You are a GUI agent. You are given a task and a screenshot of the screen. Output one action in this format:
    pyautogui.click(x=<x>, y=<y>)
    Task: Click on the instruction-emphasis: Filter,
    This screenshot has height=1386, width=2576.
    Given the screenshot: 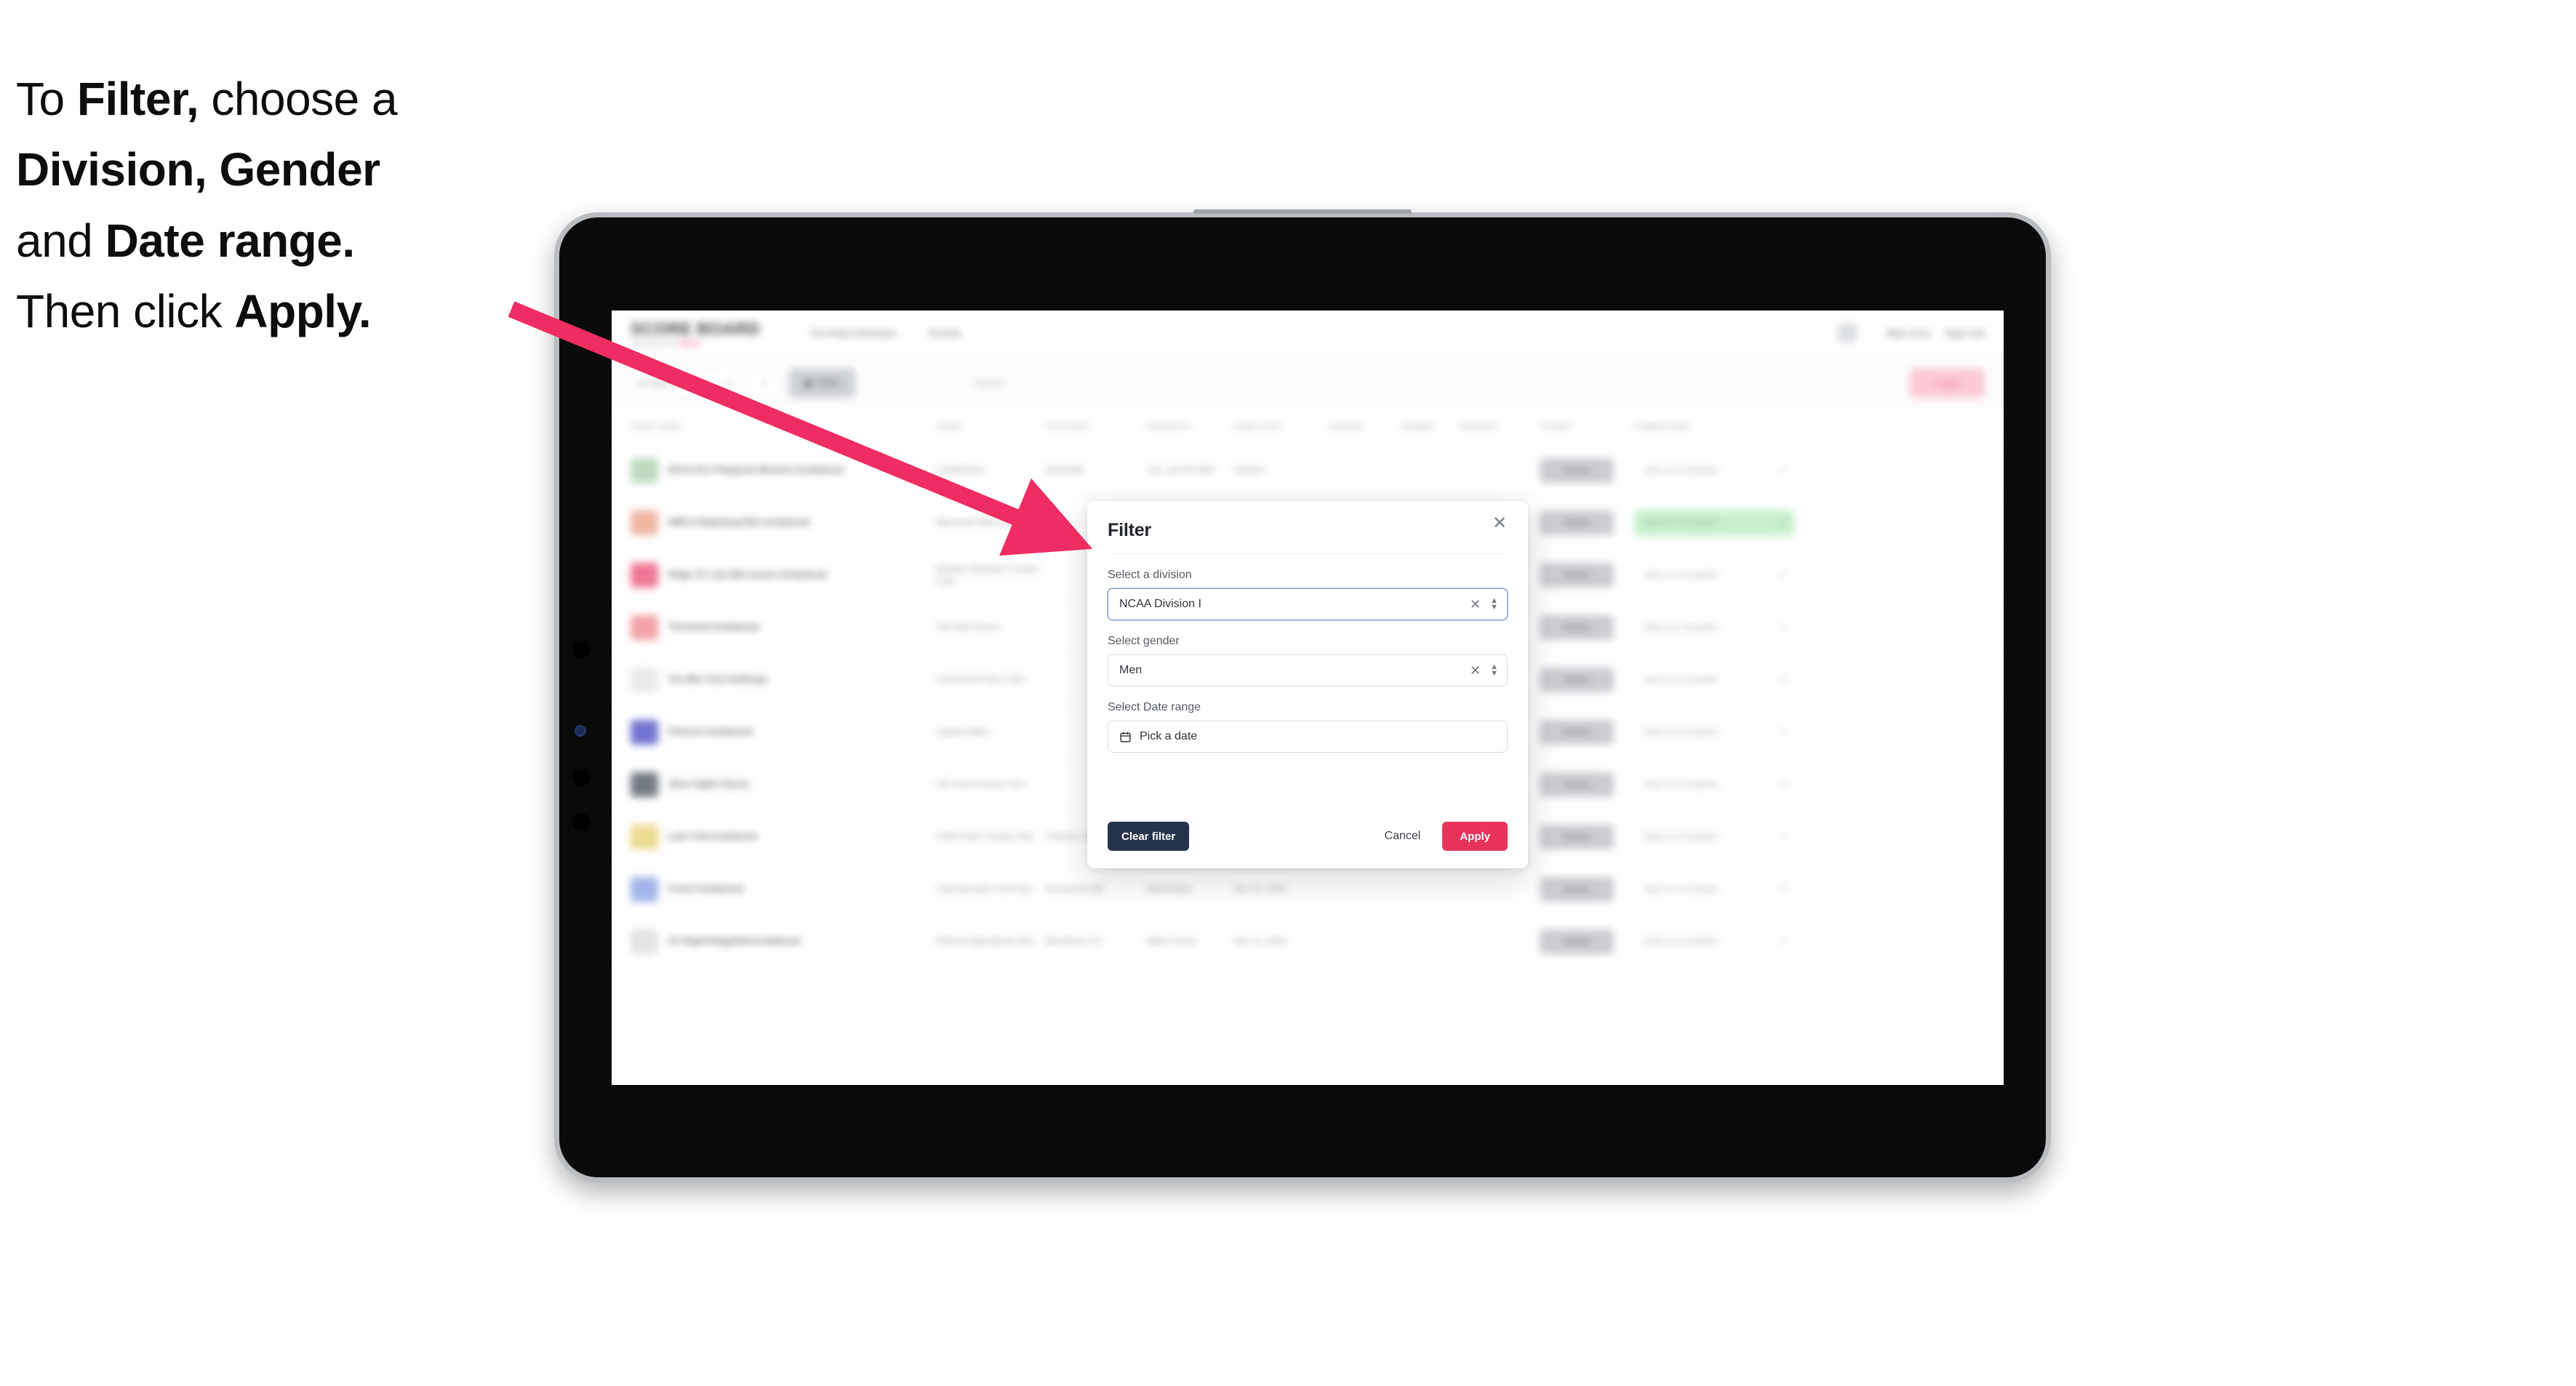 What is the action you would take?
    pyautogui.click(x=137, y=99)
    